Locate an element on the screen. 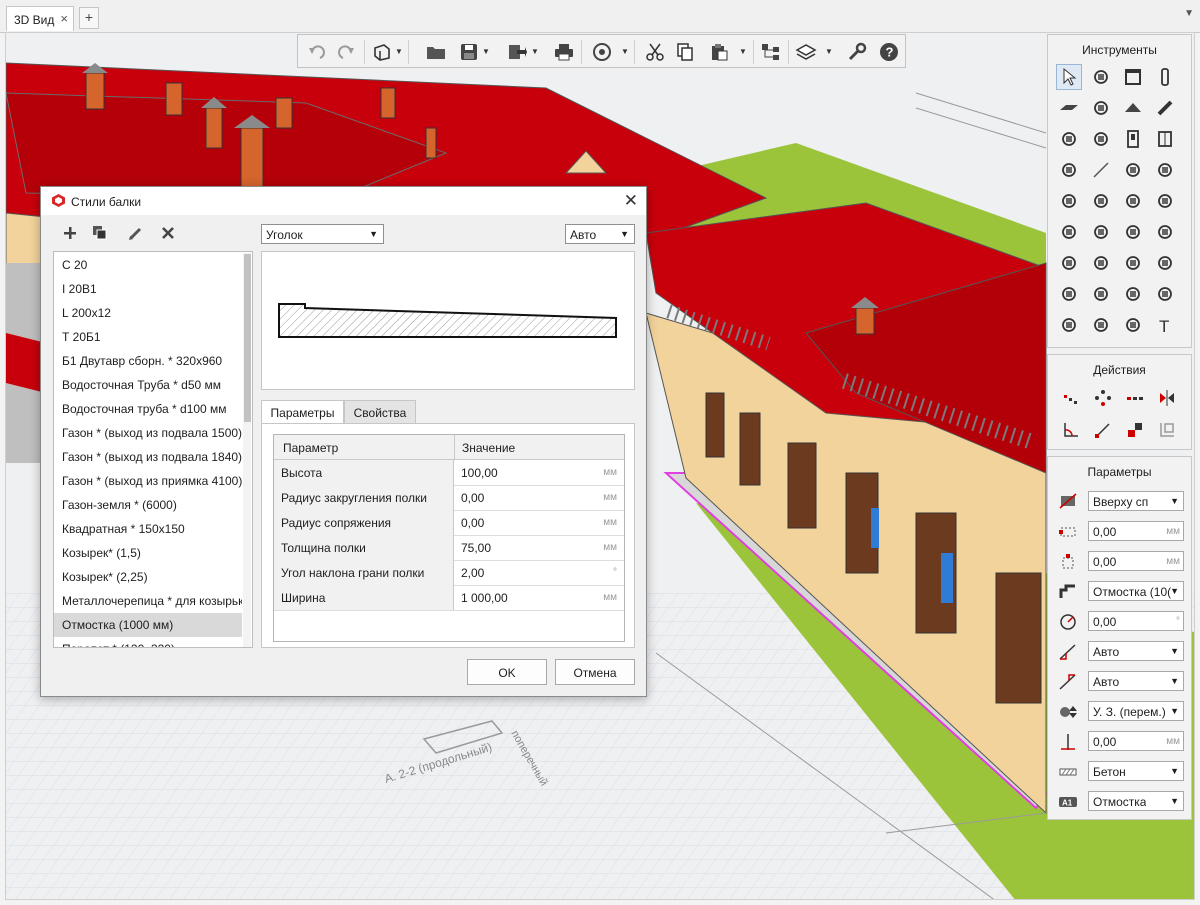 The height and width of the screenshot is (905, 1200). parameter-select: Отмостка (10(▼ is located at coordinates (1136, 591).